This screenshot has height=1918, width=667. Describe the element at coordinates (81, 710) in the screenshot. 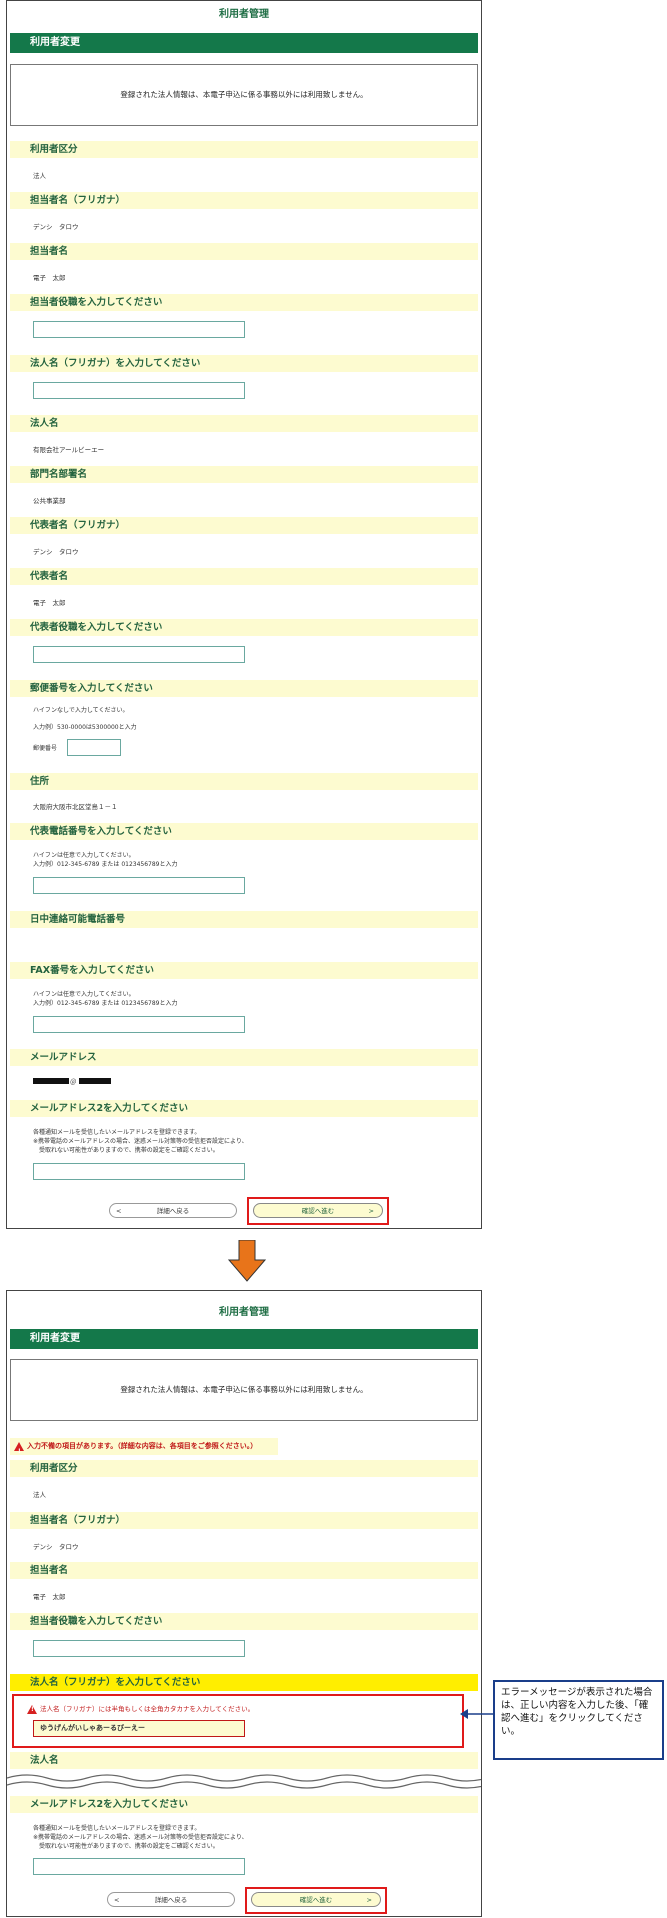

I see `postal-help-1: ハイフンなしで入力してください。` at that location.